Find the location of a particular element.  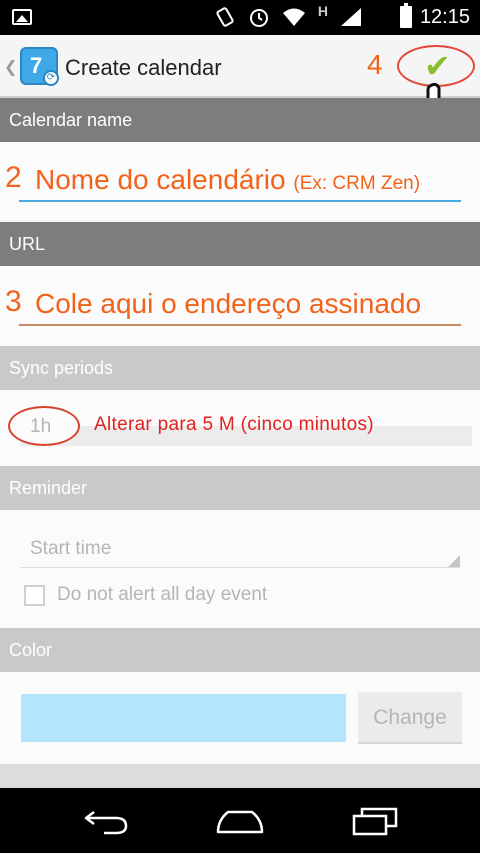

app-icon-number: 7 is located at coordinates (36, 65).